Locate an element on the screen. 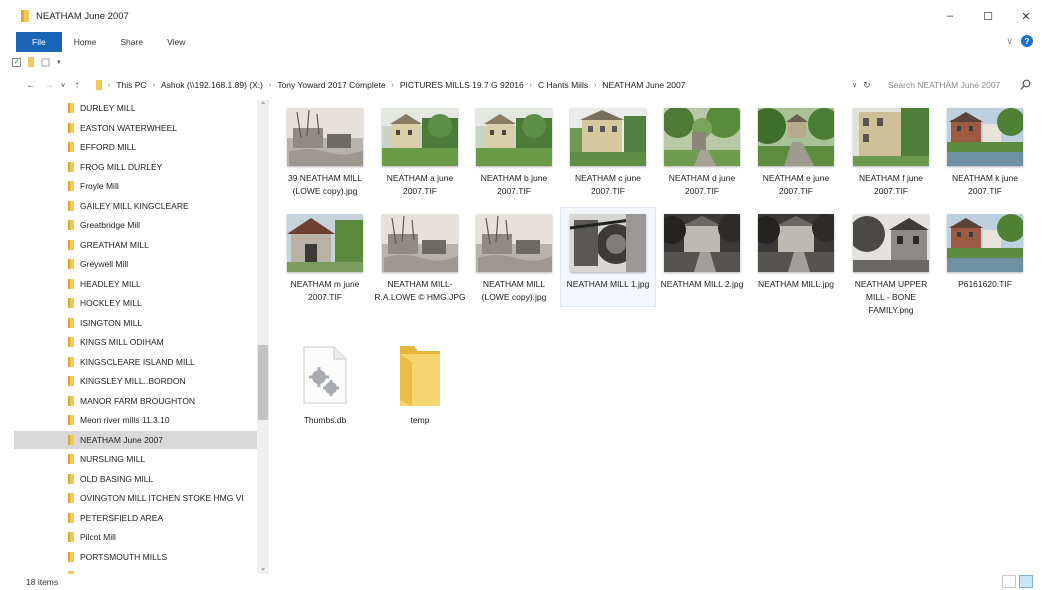 The width and height of the screenshot is (1045, 590). nav-item-label: MANOR FARM BROUGHTON is located at coordinates (138, 400).